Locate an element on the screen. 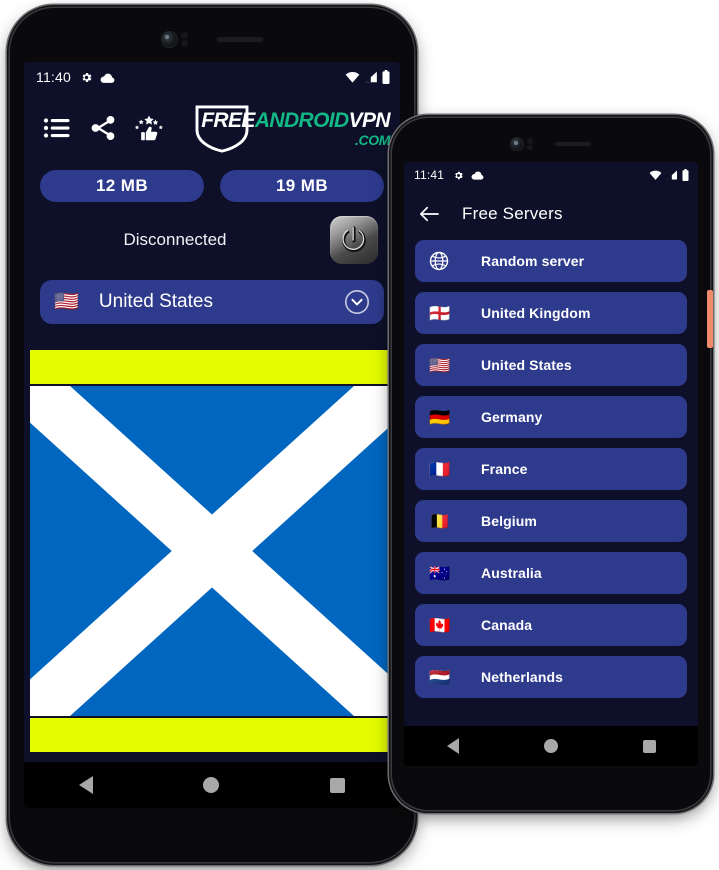  server-list-item: 🇺🇸 United States is located at coordinates (551, 365).